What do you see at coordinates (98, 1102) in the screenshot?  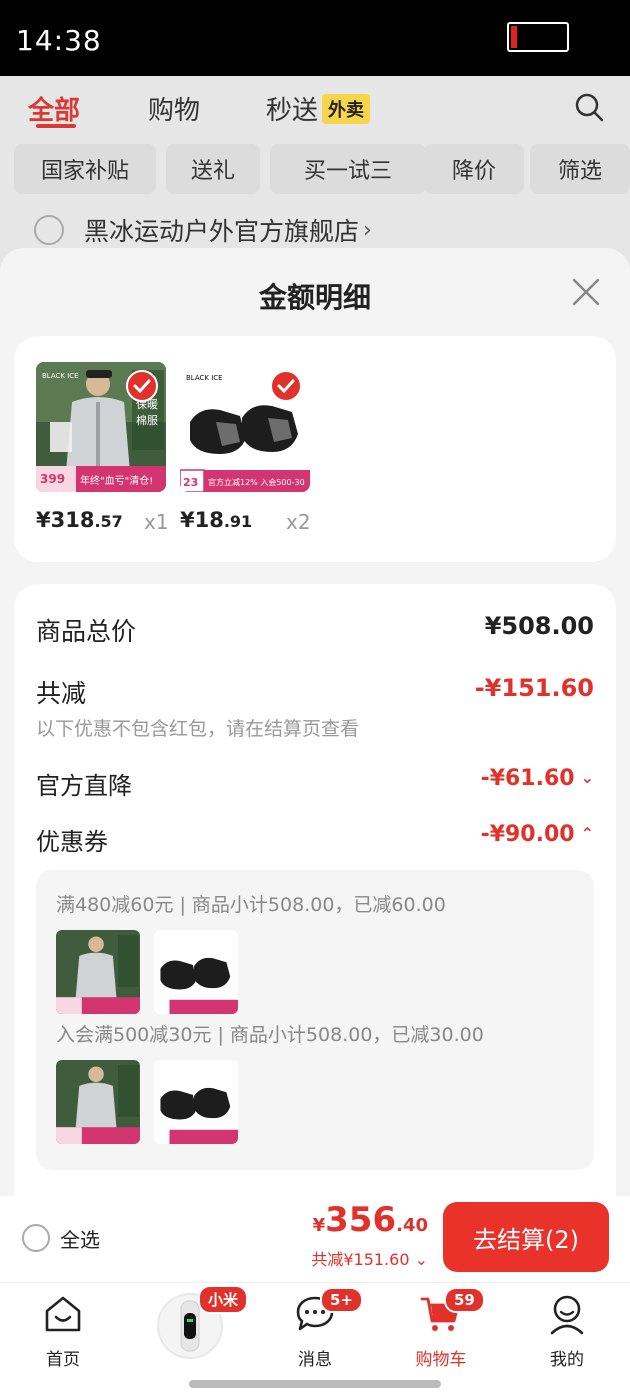 I see `coupon-2-jacket-thumb` at bounding box center [98, 1102].